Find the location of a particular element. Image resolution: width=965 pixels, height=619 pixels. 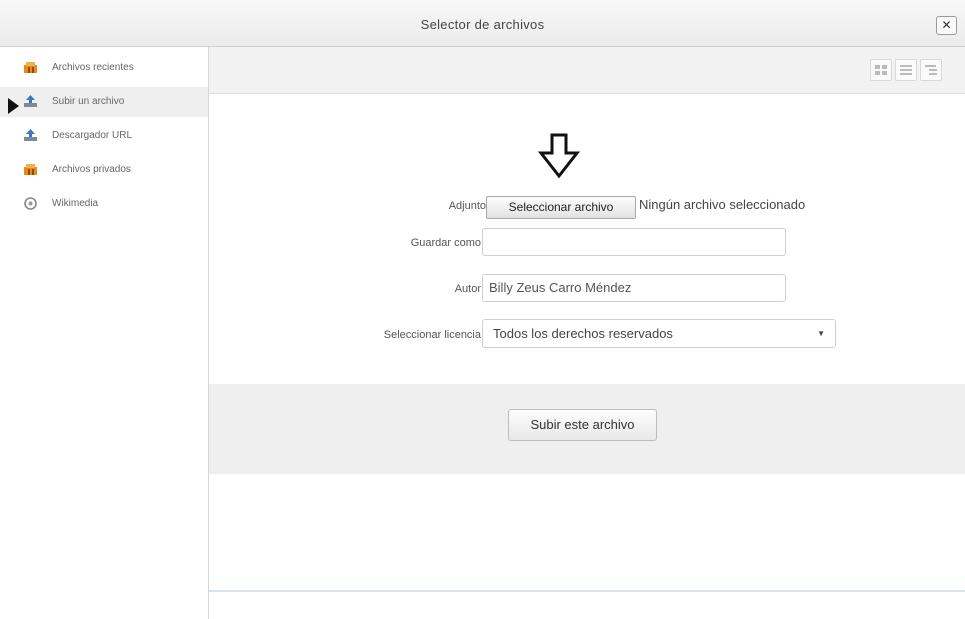

recent-files-icon is located at coordinates (30, 67).